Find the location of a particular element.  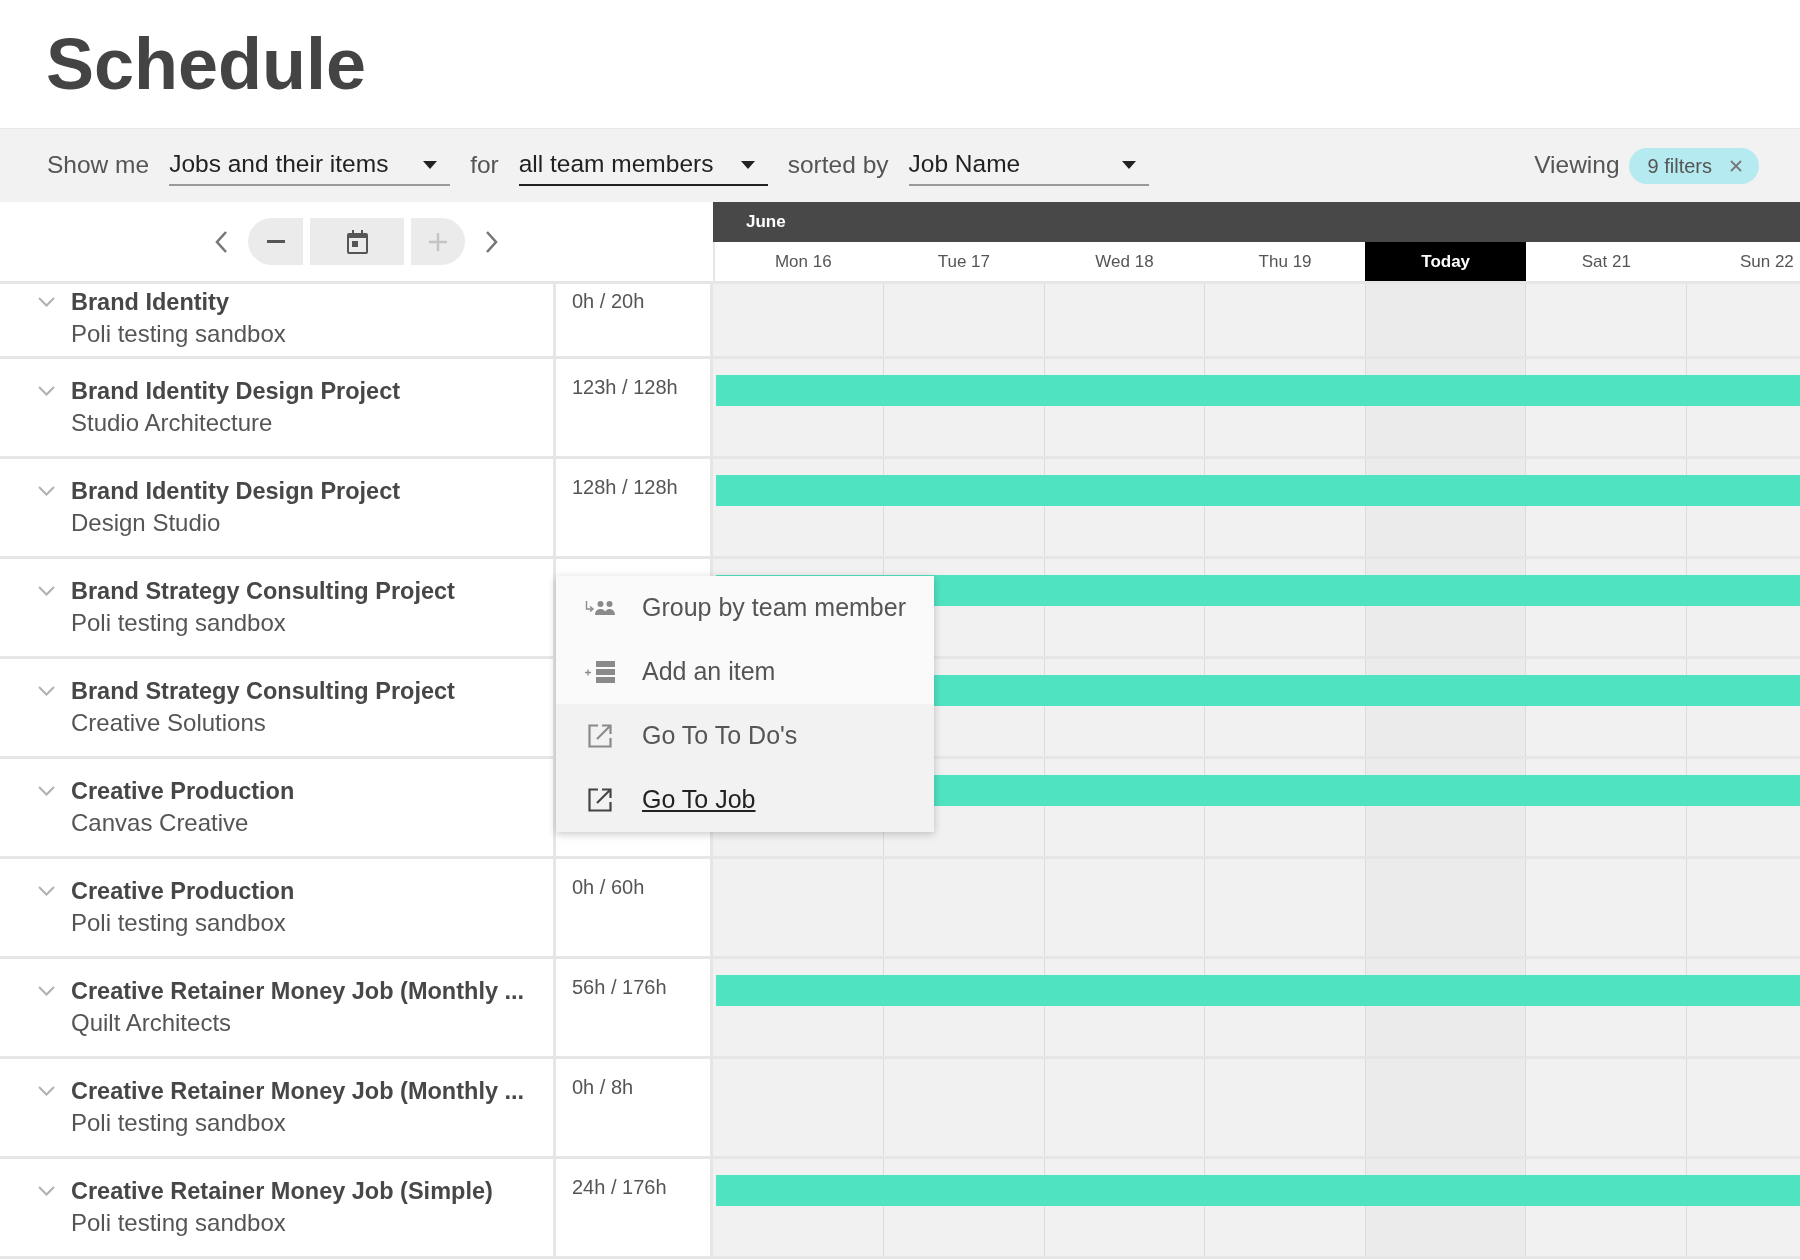

client-name: Design Studio is located at coordinates (146, 523).